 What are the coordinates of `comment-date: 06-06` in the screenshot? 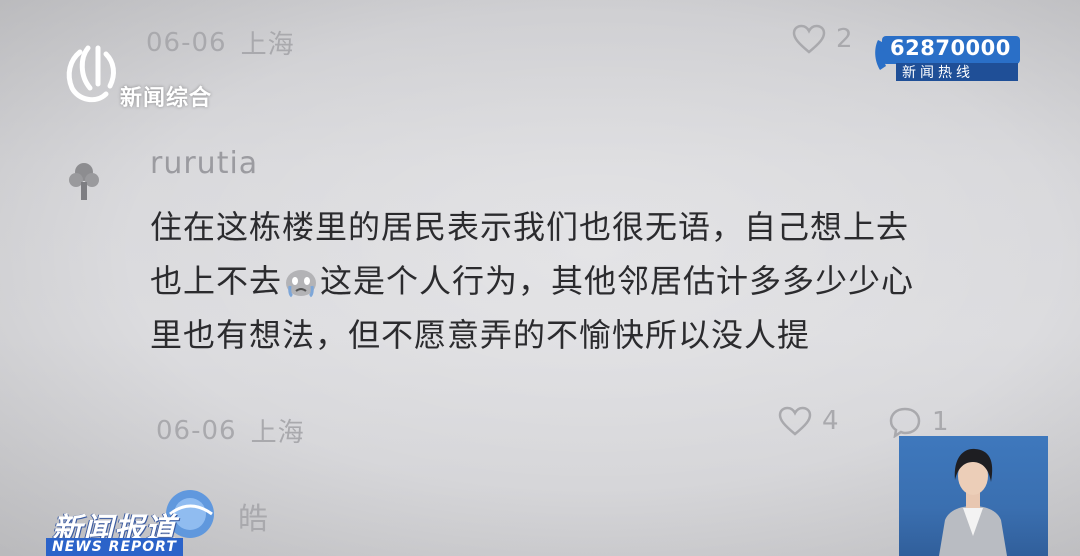 It's located at (196, 430).